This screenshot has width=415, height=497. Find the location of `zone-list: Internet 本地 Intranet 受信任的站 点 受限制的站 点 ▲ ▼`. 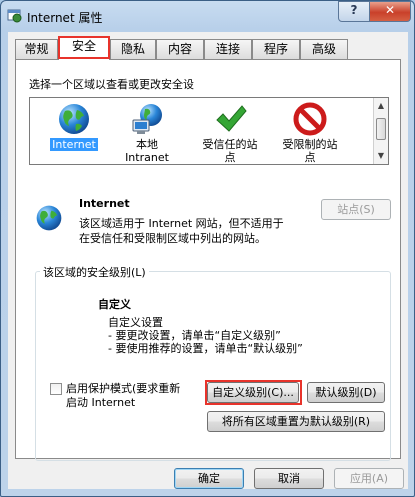

zone-list: Internet 本地 Intranet 受信任的站 点 受限制的站 点 ▲ ▼ is located at coordinates (209, 131).